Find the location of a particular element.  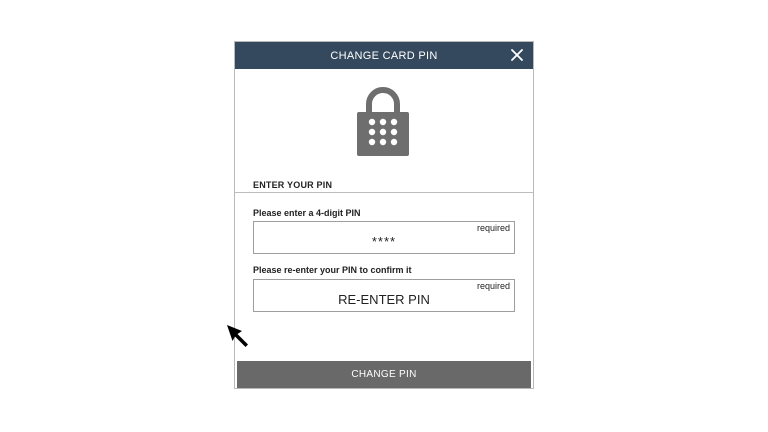

padlock-keypad-icon is located at coordinates (383, 121).